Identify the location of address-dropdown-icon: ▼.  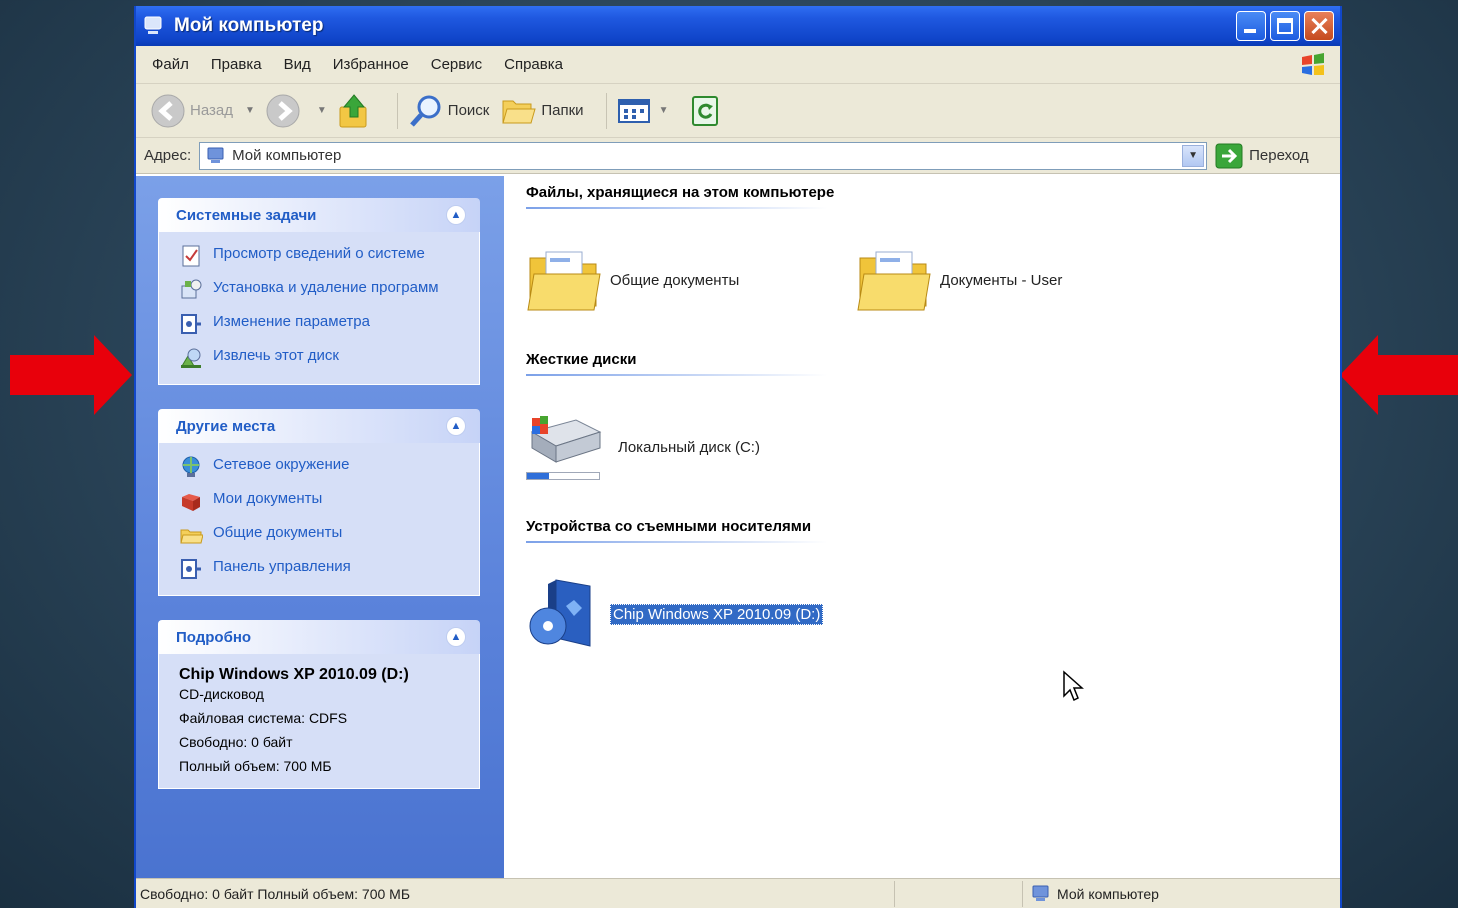
(1193, 155).